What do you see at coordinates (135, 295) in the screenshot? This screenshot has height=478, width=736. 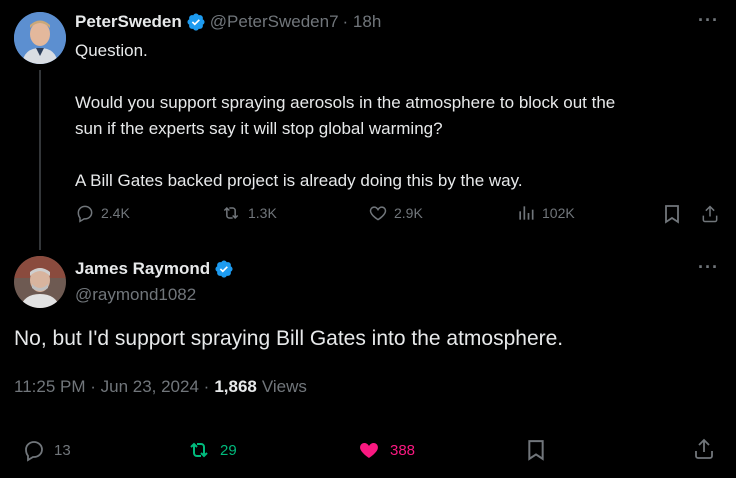 I see `reply-author-handle: @raymond1082` at bounding box center [135, 295].